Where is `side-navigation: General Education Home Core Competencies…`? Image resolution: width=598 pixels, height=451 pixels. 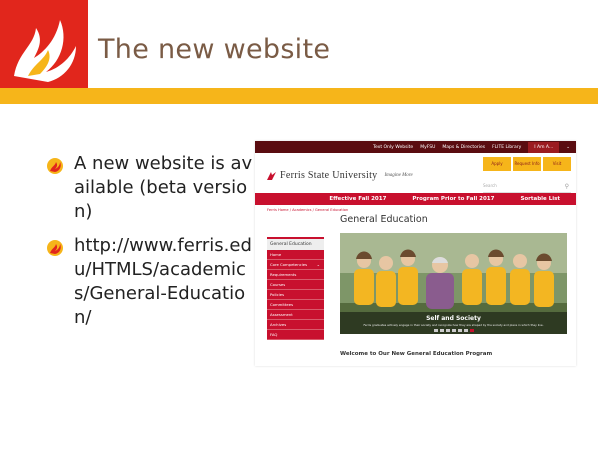 side-navigation: General Education Home Core Competencies… is located at coordinates (295, 288).